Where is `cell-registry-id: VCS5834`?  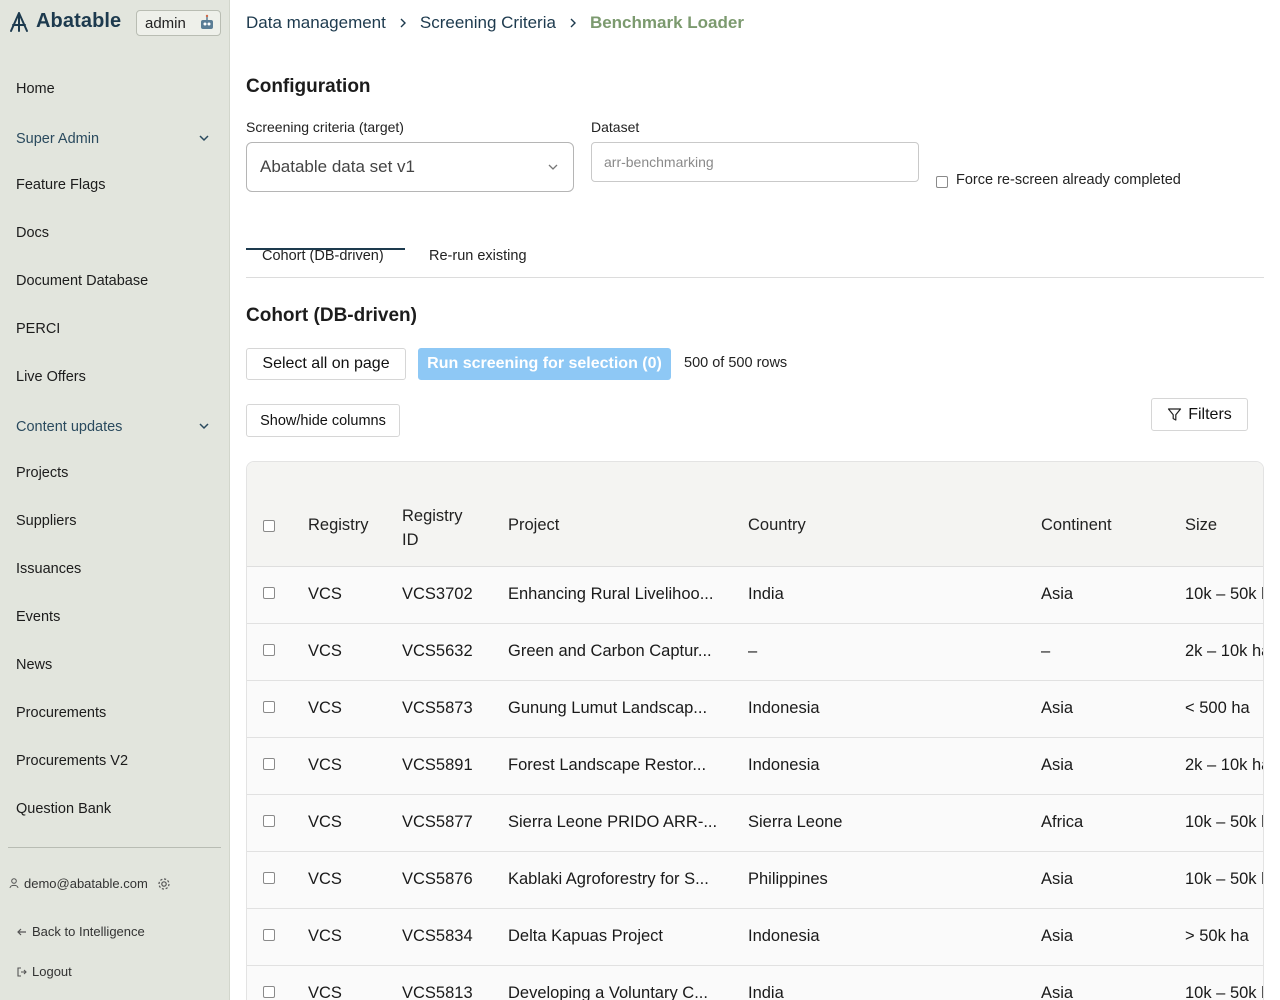
cell-registry-id: VCS5834 is located at coordinates (437, 936).